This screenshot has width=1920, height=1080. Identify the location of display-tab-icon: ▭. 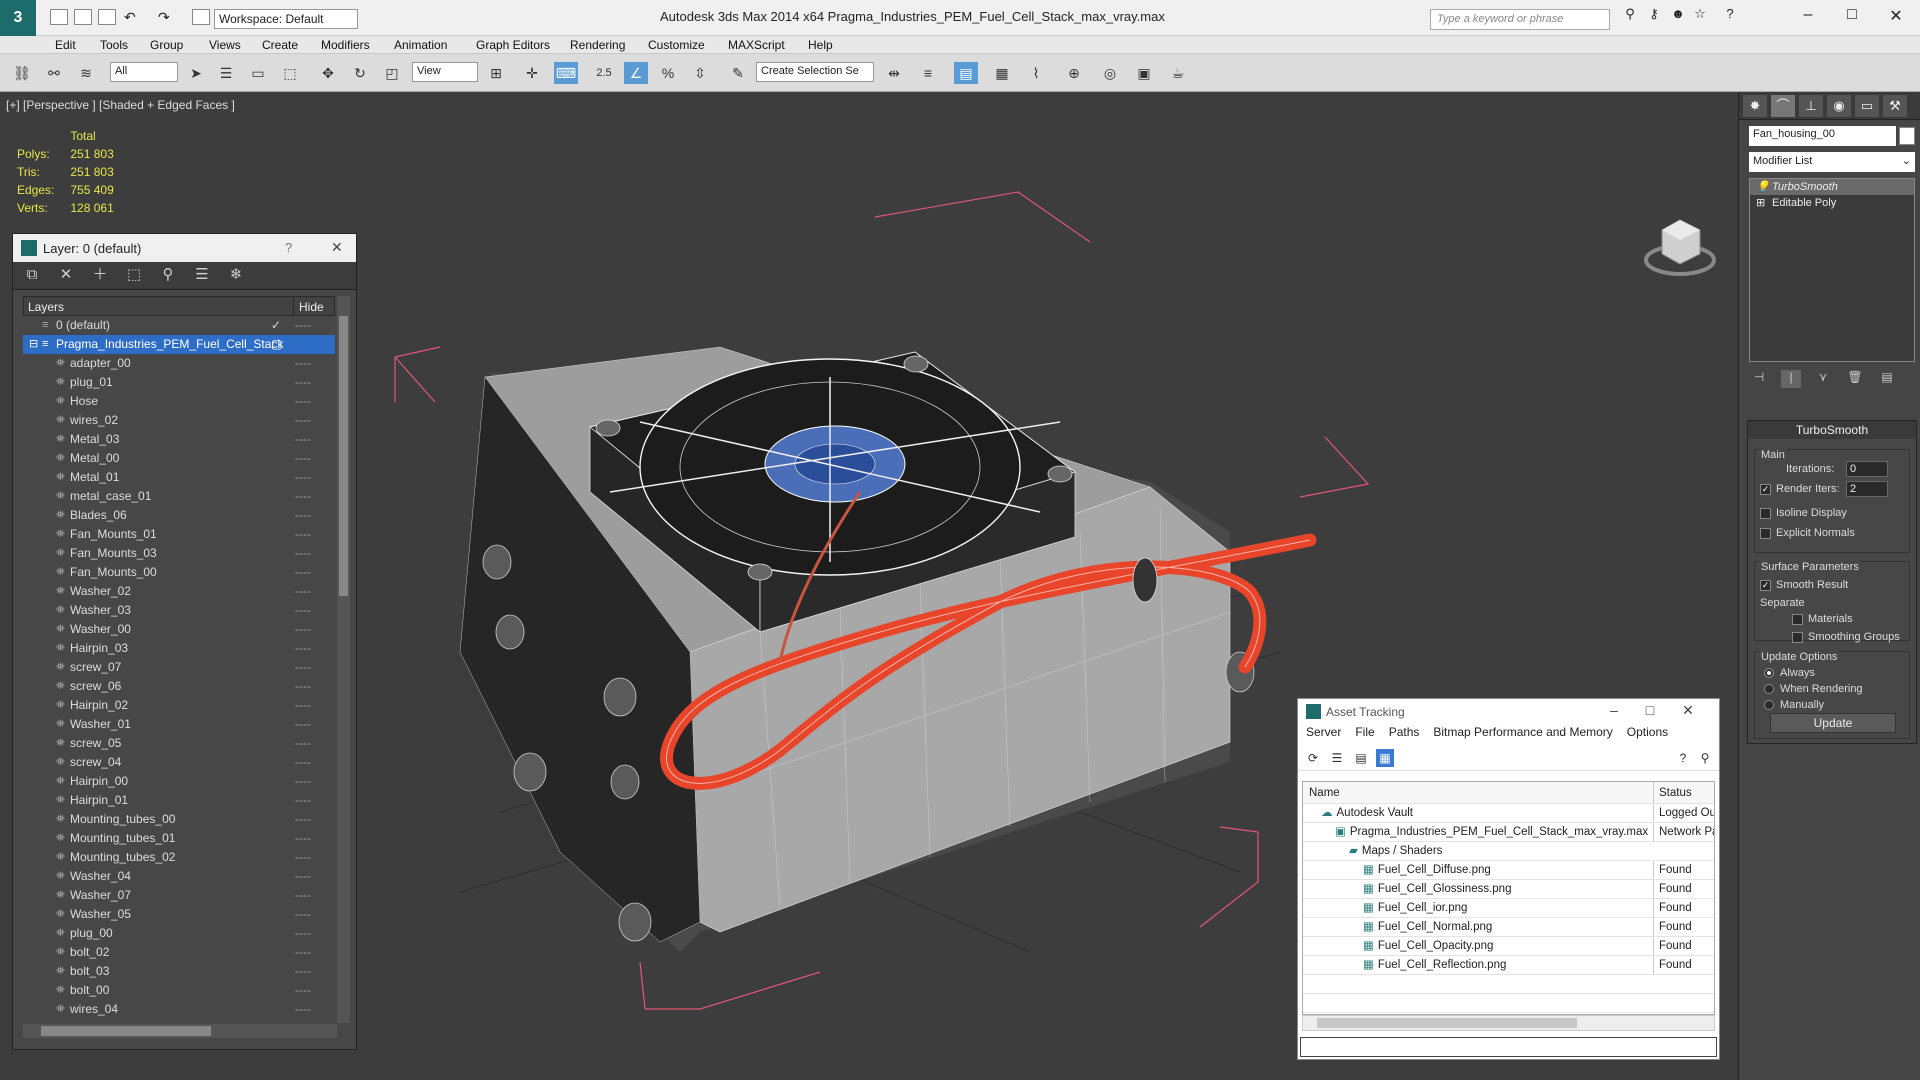
(1867, 106).